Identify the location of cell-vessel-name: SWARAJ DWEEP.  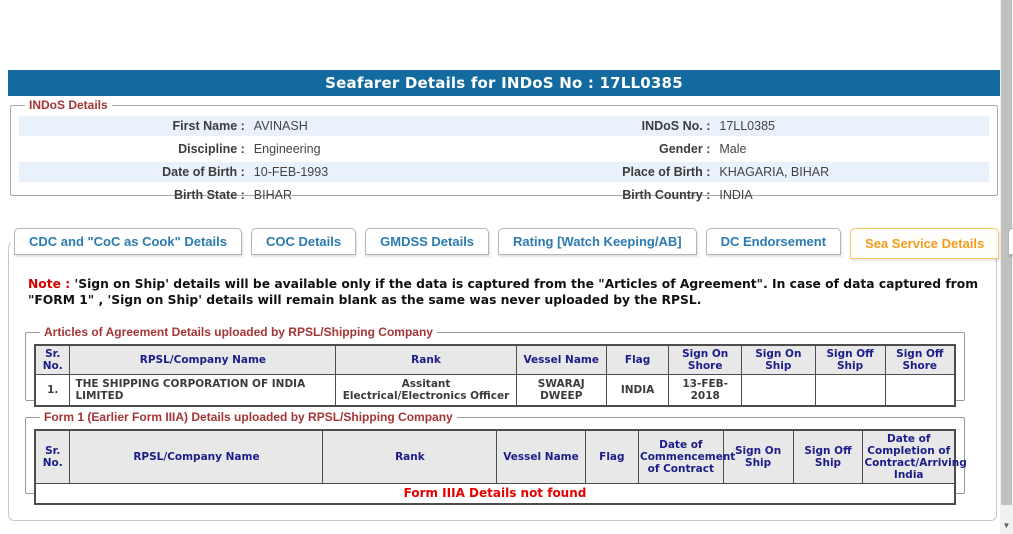
(561, 390).